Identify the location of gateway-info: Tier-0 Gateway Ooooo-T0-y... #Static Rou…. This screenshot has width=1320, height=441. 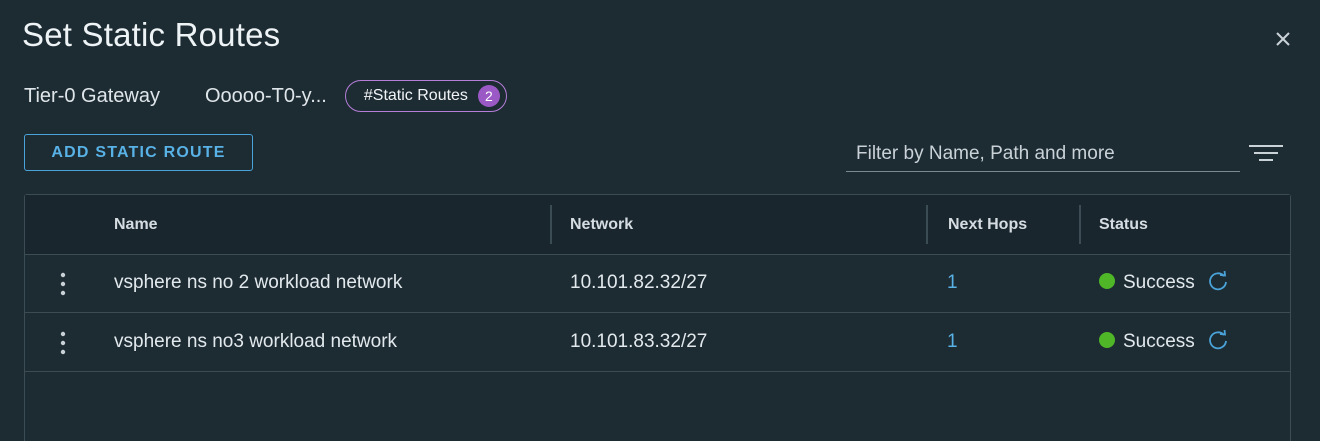
(265, 96).